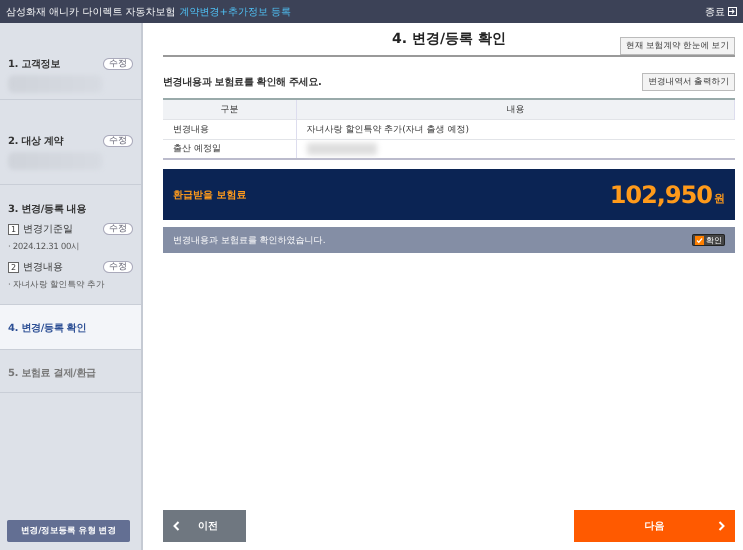 Image resolution: width=743 pixels, height=550 pixels. I want to click on print-button: 변경내역서 출력하기, so click(688, 82).